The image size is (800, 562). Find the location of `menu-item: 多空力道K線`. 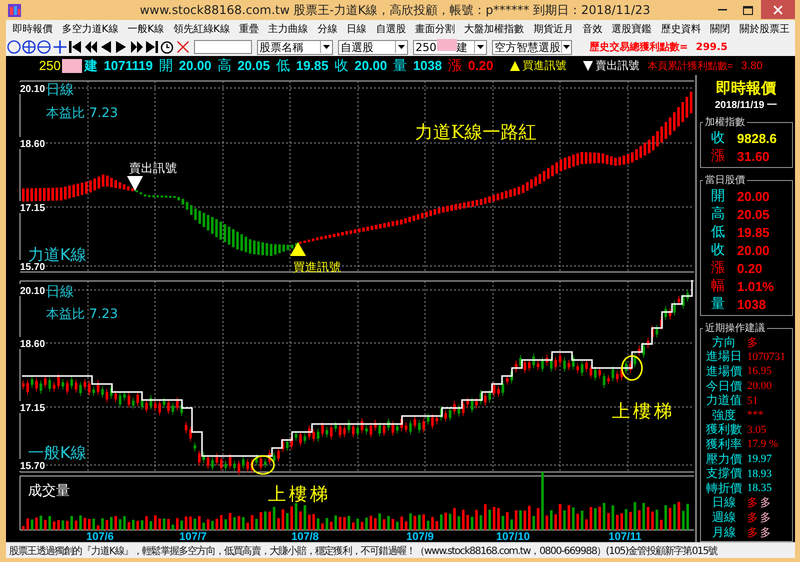

menu-item: 多空力道K線 is located at coordinates (90, 29).